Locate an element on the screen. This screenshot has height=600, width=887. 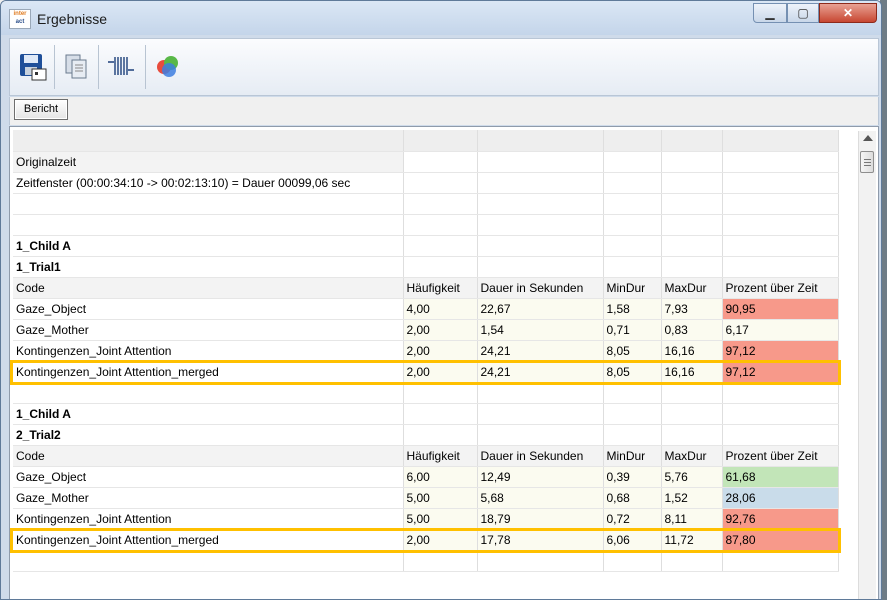
table-cell: 5,76 is located at coordinates (692, 477).